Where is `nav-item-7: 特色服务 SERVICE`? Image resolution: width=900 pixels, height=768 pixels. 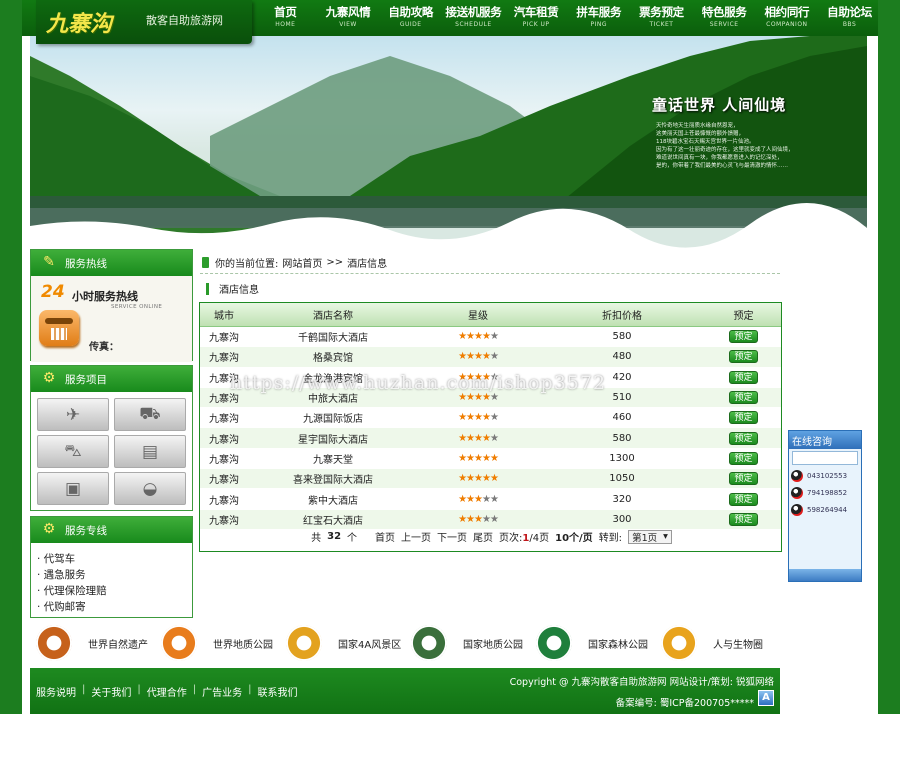
nav-item-7: 特色服务 SERVICE is located at coordinates (724, 18).